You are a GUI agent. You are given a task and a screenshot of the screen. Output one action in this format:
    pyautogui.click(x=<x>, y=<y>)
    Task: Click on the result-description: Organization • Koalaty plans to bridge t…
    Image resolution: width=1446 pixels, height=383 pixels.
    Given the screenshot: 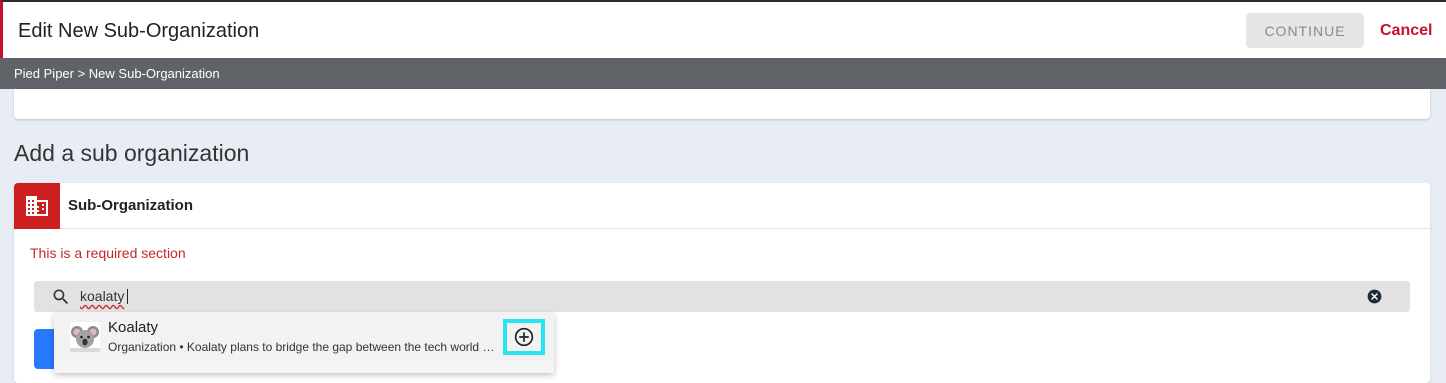 What is the action you would take?
    pyautogui.click(x=304, y=347)
    